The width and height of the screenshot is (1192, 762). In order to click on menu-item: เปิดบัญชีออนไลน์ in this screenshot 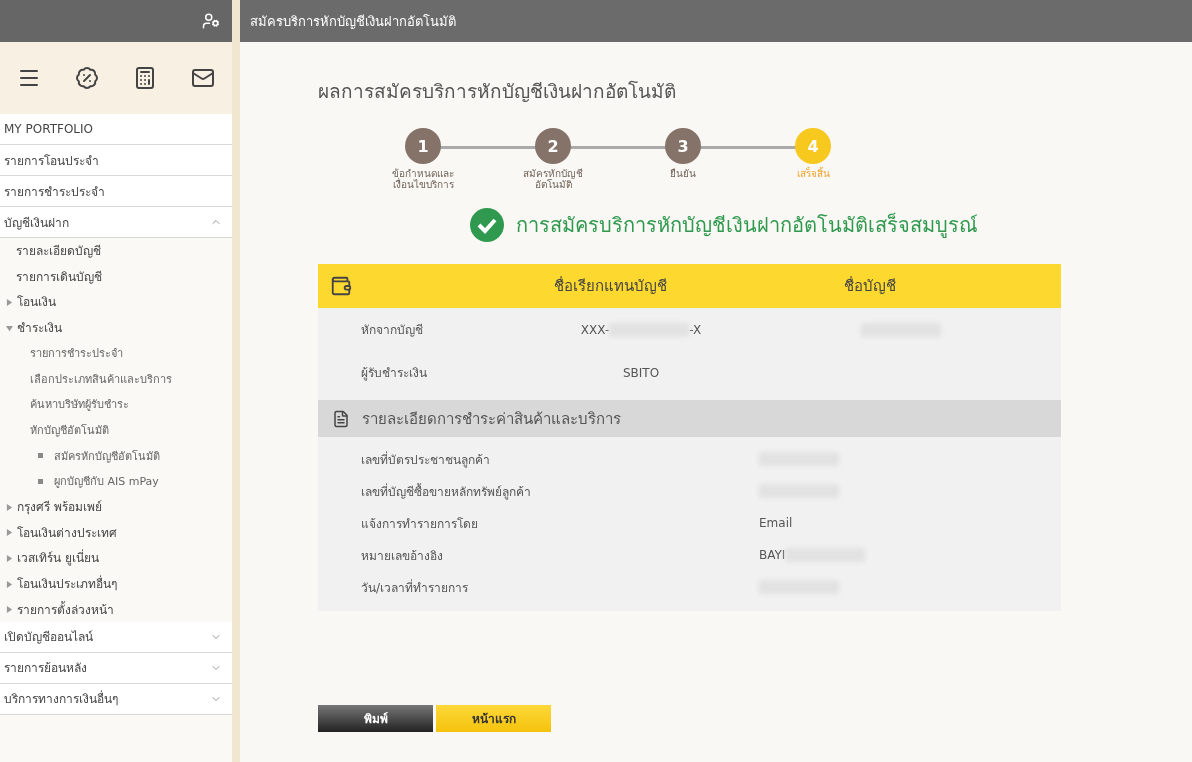, I will do `click(116, 637)`.